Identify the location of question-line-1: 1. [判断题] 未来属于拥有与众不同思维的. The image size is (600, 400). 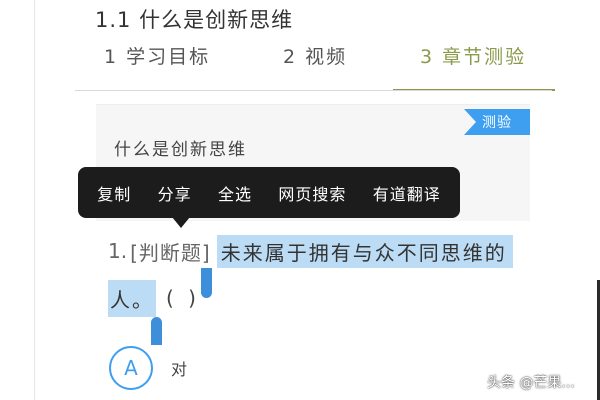
(310, 251).